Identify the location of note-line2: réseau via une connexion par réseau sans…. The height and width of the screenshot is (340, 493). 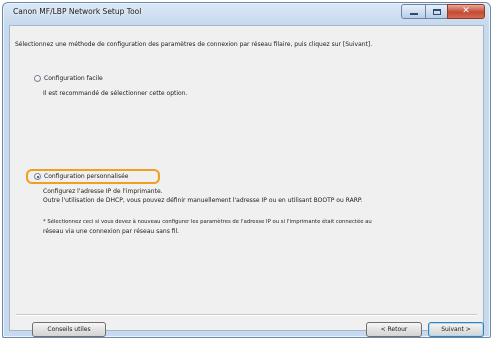
(111, 231).